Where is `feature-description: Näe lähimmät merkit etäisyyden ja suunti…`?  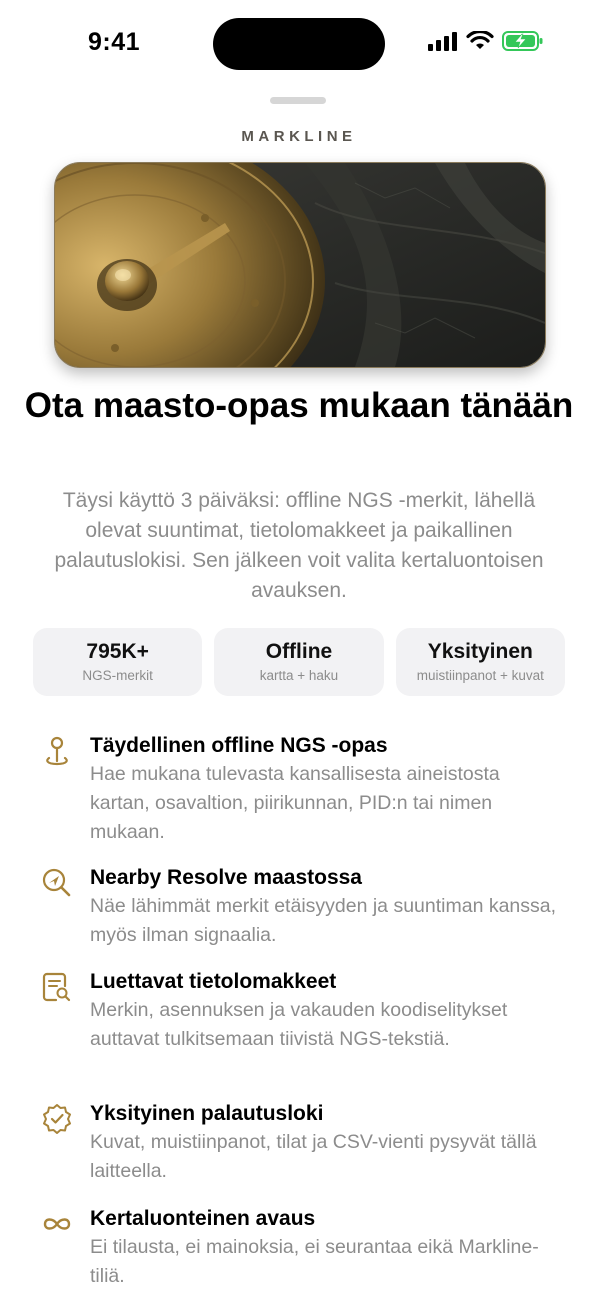 feature-description: Näe lähimmät merkit etäisyyden ja suunti… is located at coordinates (323, 920).